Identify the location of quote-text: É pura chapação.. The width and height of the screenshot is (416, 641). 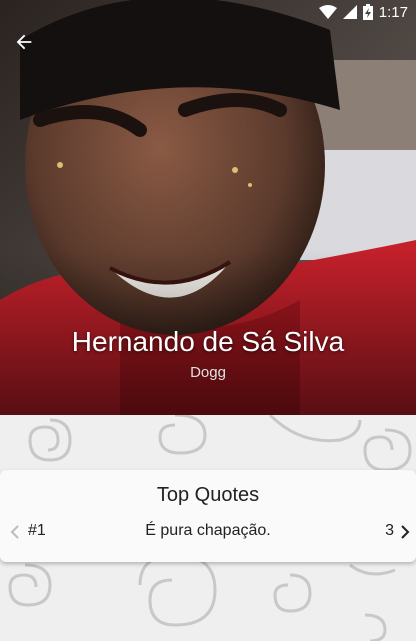
(208, 530).